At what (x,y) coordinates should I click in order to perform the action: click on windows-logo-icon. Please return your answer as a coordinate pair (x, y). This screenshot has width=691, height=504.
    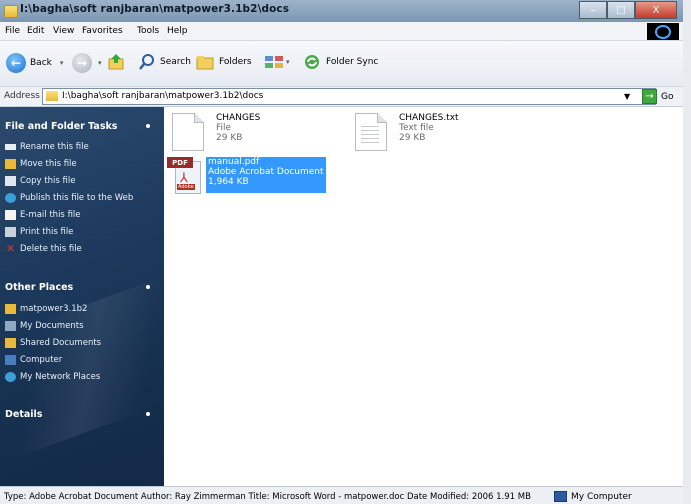
    Looking at the image, I should click on (663, 31).